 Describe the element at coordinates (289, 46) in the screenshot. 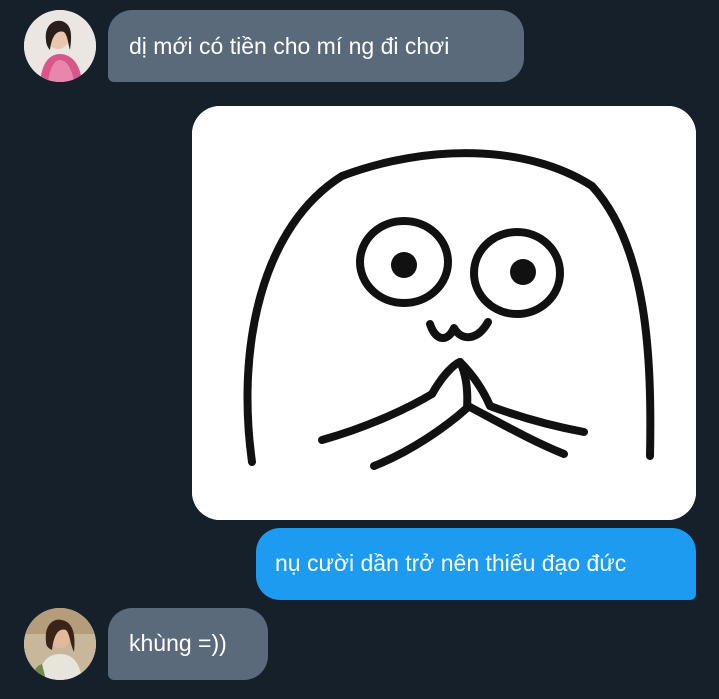

I see `message-text: dị mới có tiền cho mí ng đi chơi` at that location.